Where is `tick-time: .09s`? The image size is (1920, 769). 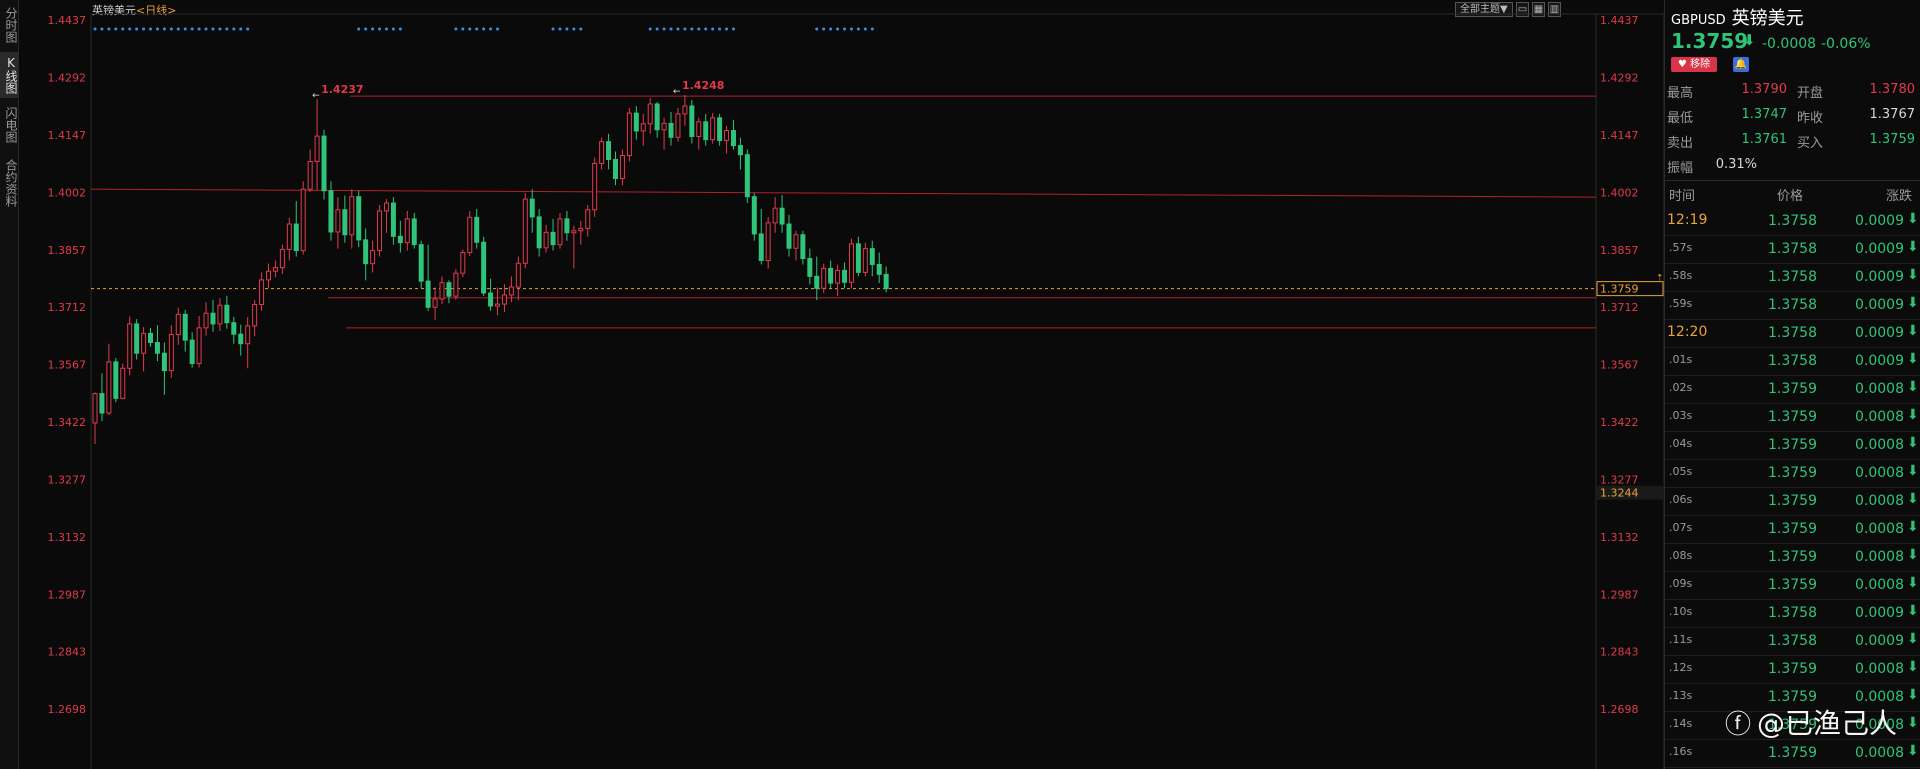 tick-time: .09s is located at coordinates (1681, 583).